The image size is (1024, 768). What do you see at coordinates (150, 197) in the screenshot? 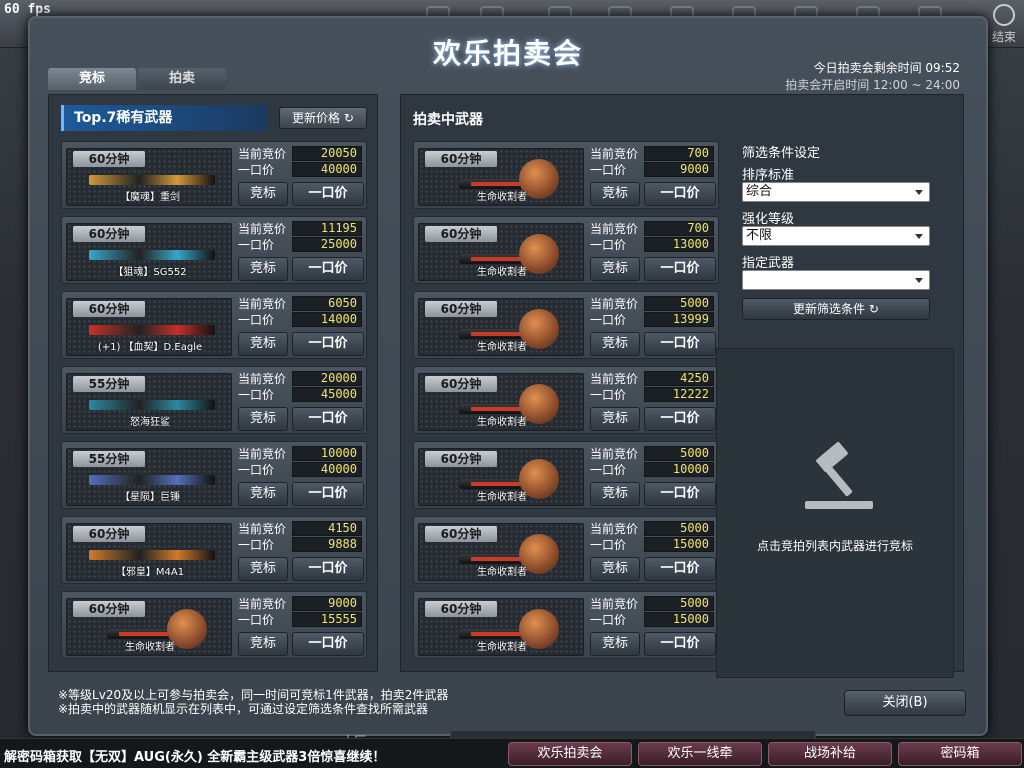
I see `weapon-name: 【魔魂】重剑` at bounding box center [150, 197].